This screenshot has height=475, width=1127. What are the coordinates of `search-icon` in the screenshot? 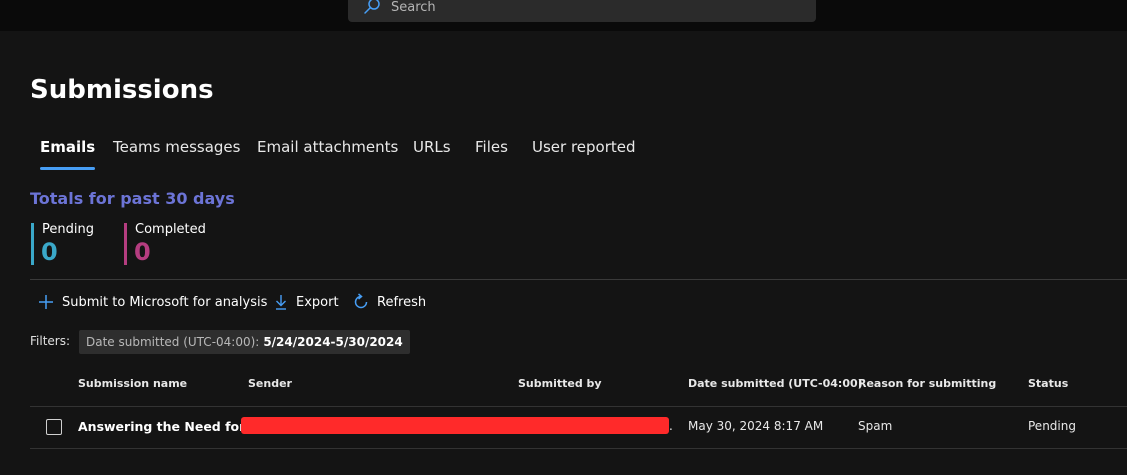 It's located at (372, 7).